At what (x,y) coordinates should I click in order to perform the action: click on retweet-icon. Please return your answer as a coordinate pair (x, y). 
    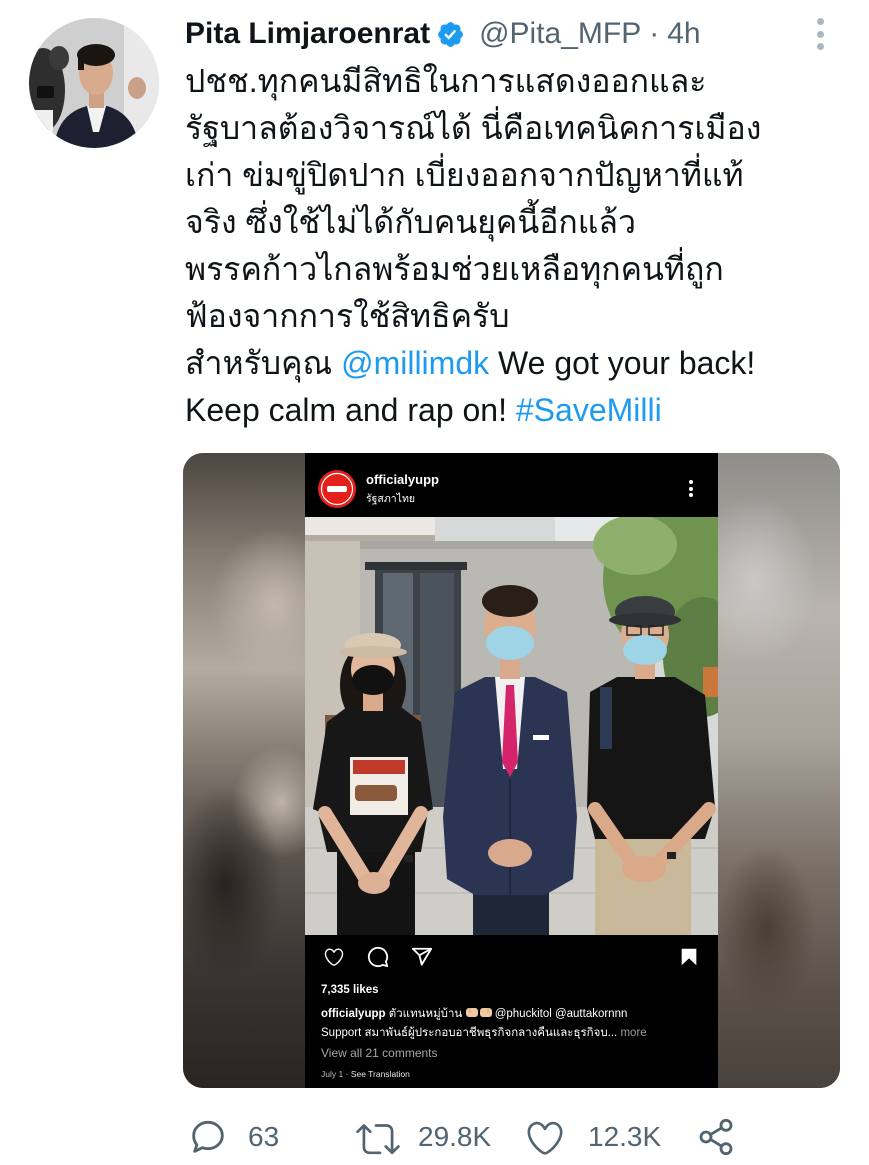
    Looking at the image, I should click on (378, 1137).